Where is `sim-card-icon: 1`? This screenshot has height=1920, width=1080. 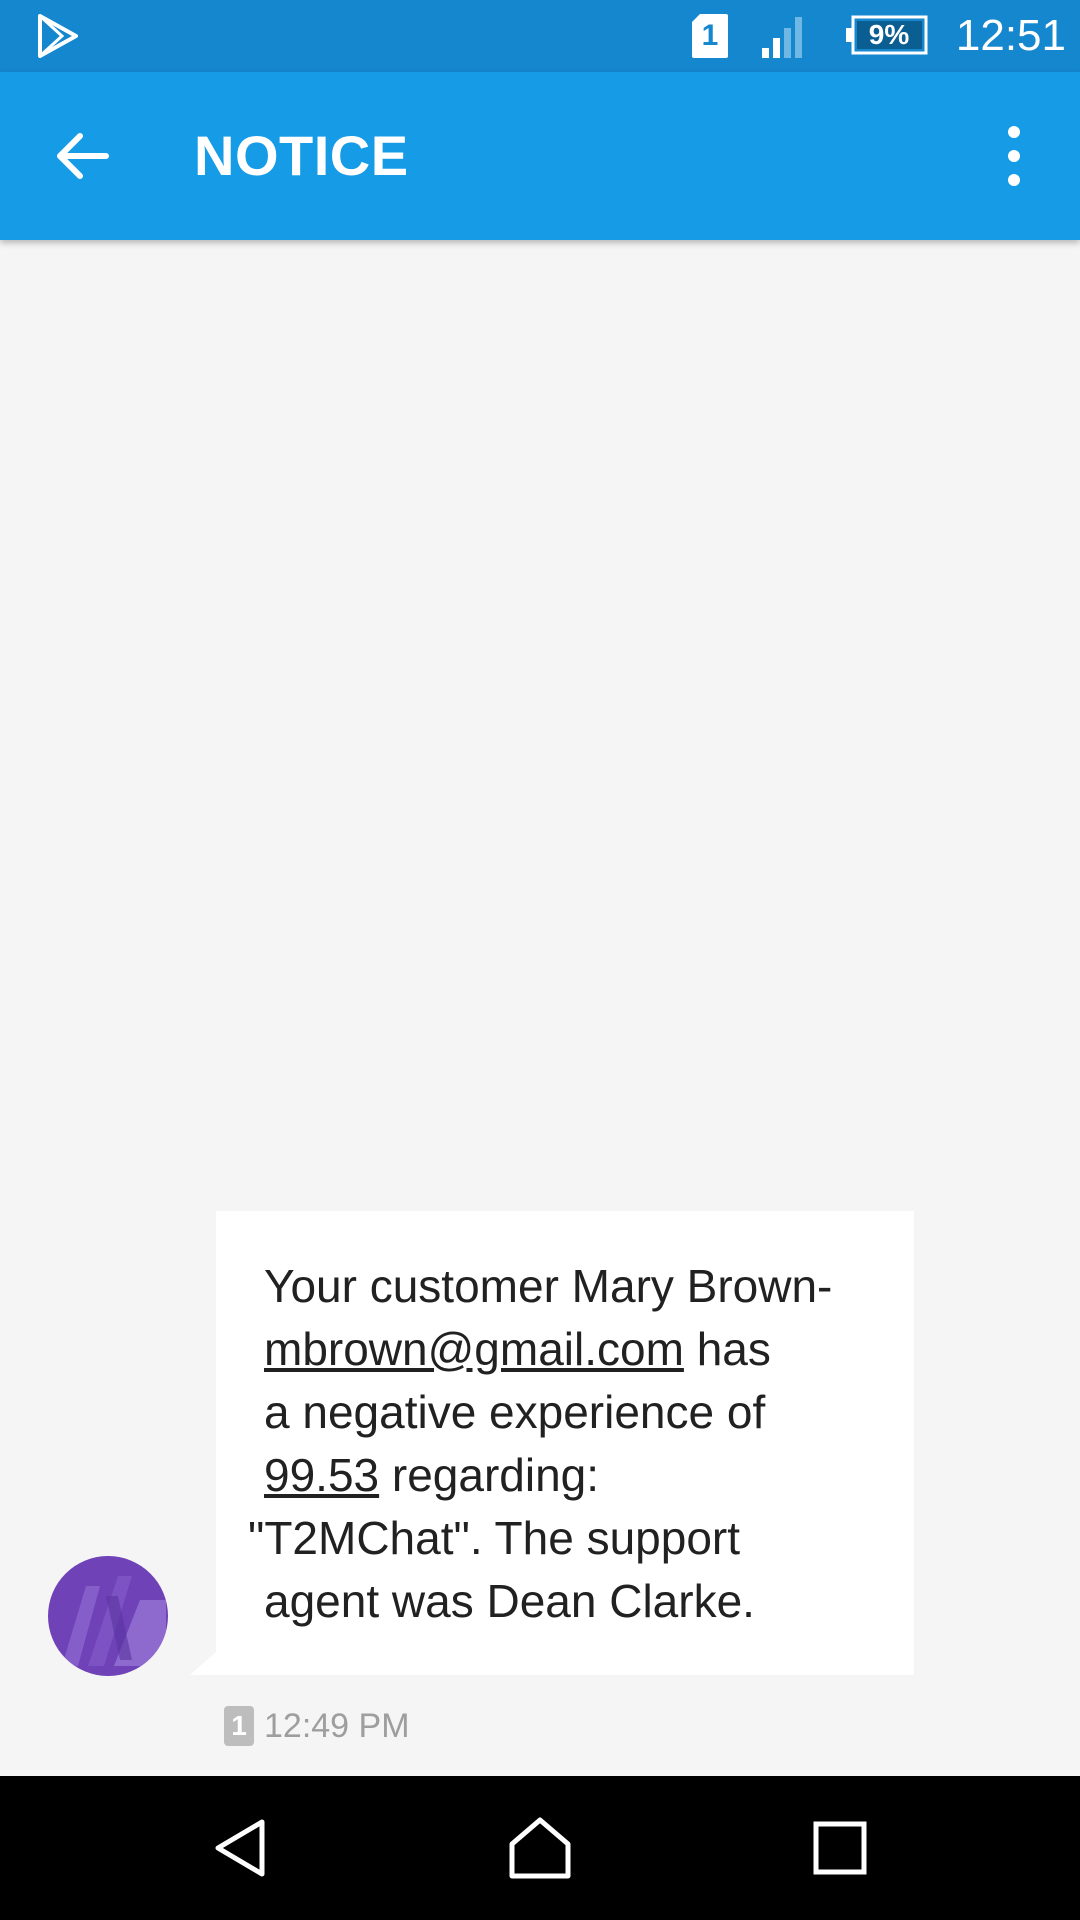
sim-card-icon: 1 is located at coordinates (710, 36).